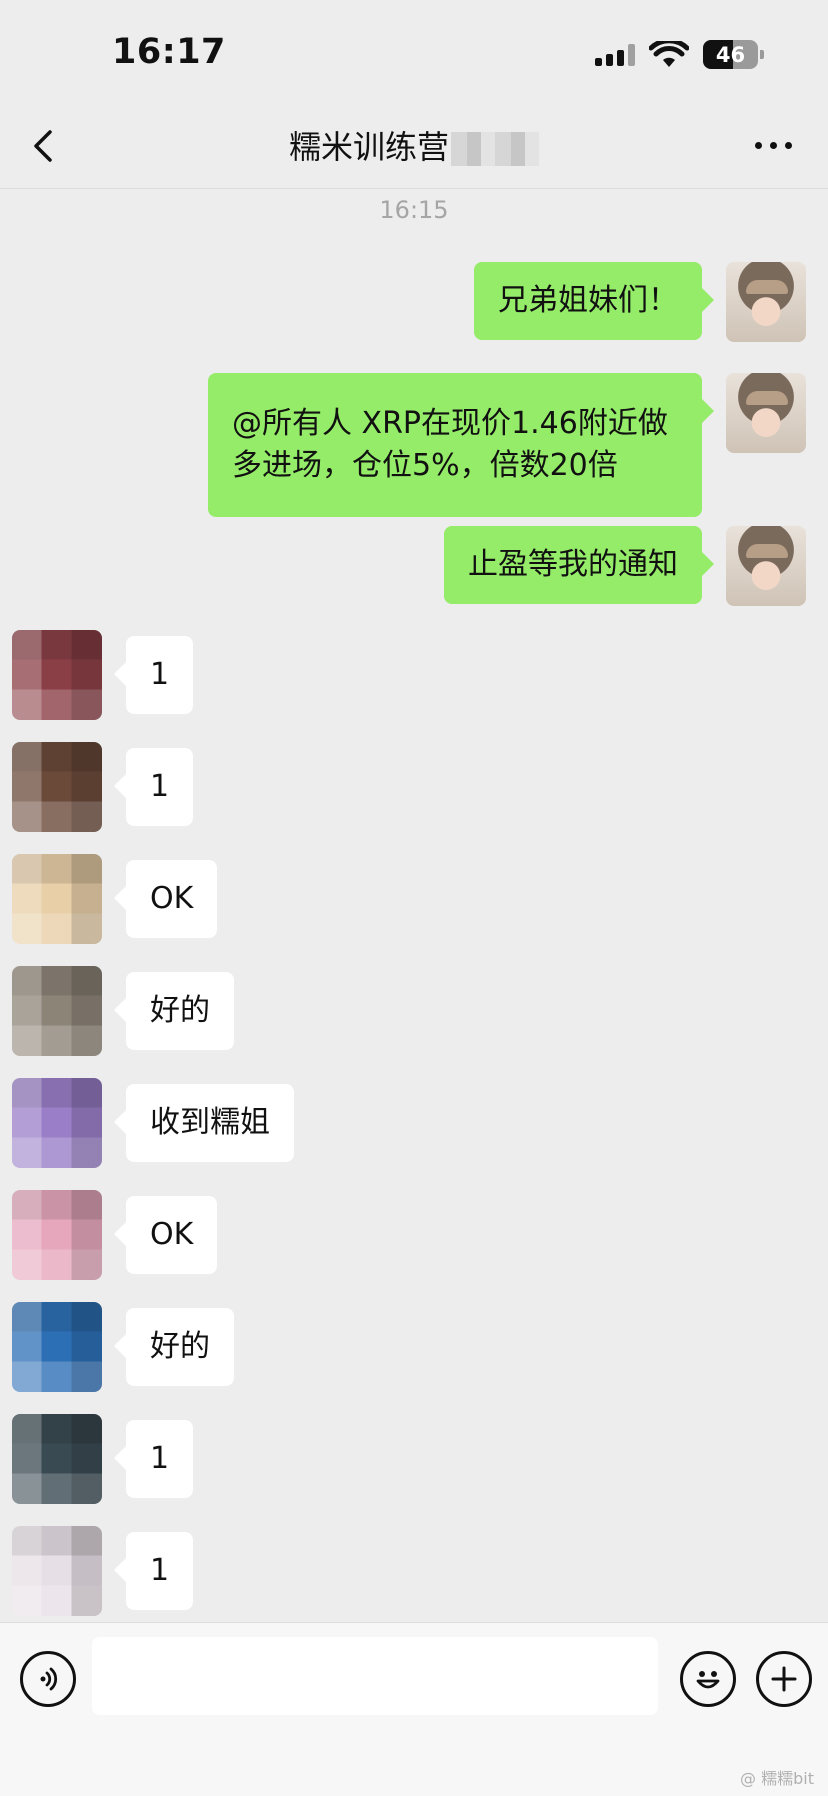  Describe the element at coordinates (368, 147) in the screenshot. I see `chat-title-text: 糯米训练营` at that location.